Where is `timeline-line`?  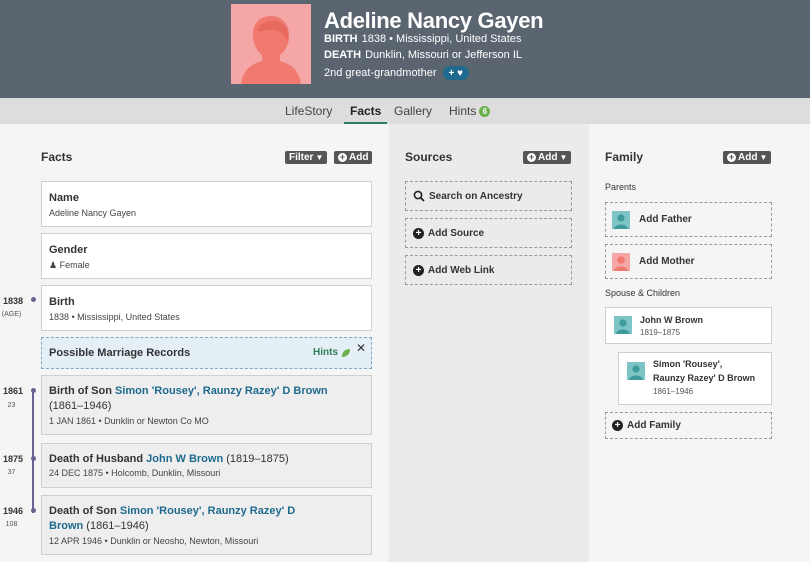 timeline-line is located at coordinates (33, 452).